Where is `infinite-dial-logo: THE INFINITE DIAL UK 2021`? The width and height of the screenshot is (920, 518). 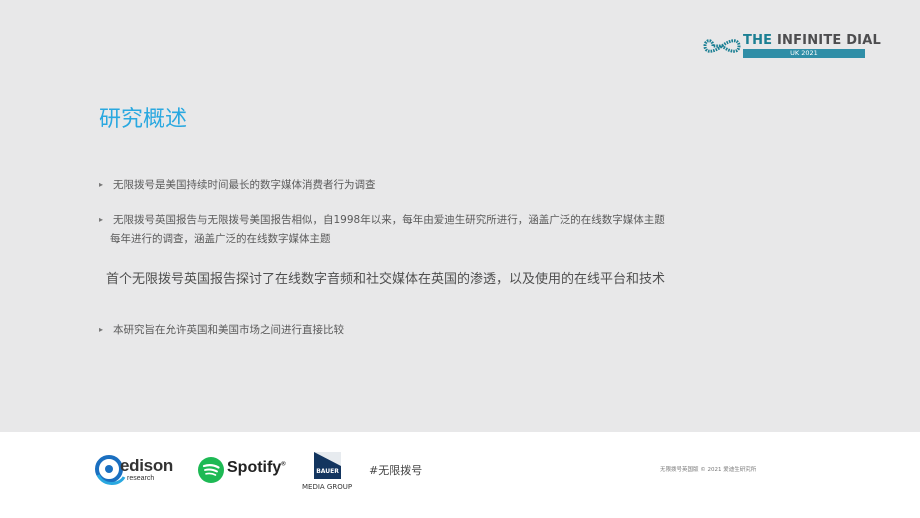
infinite-dial-logo: THE INFINITE DIAL UK 2021 is located at coordinates (792, 46).